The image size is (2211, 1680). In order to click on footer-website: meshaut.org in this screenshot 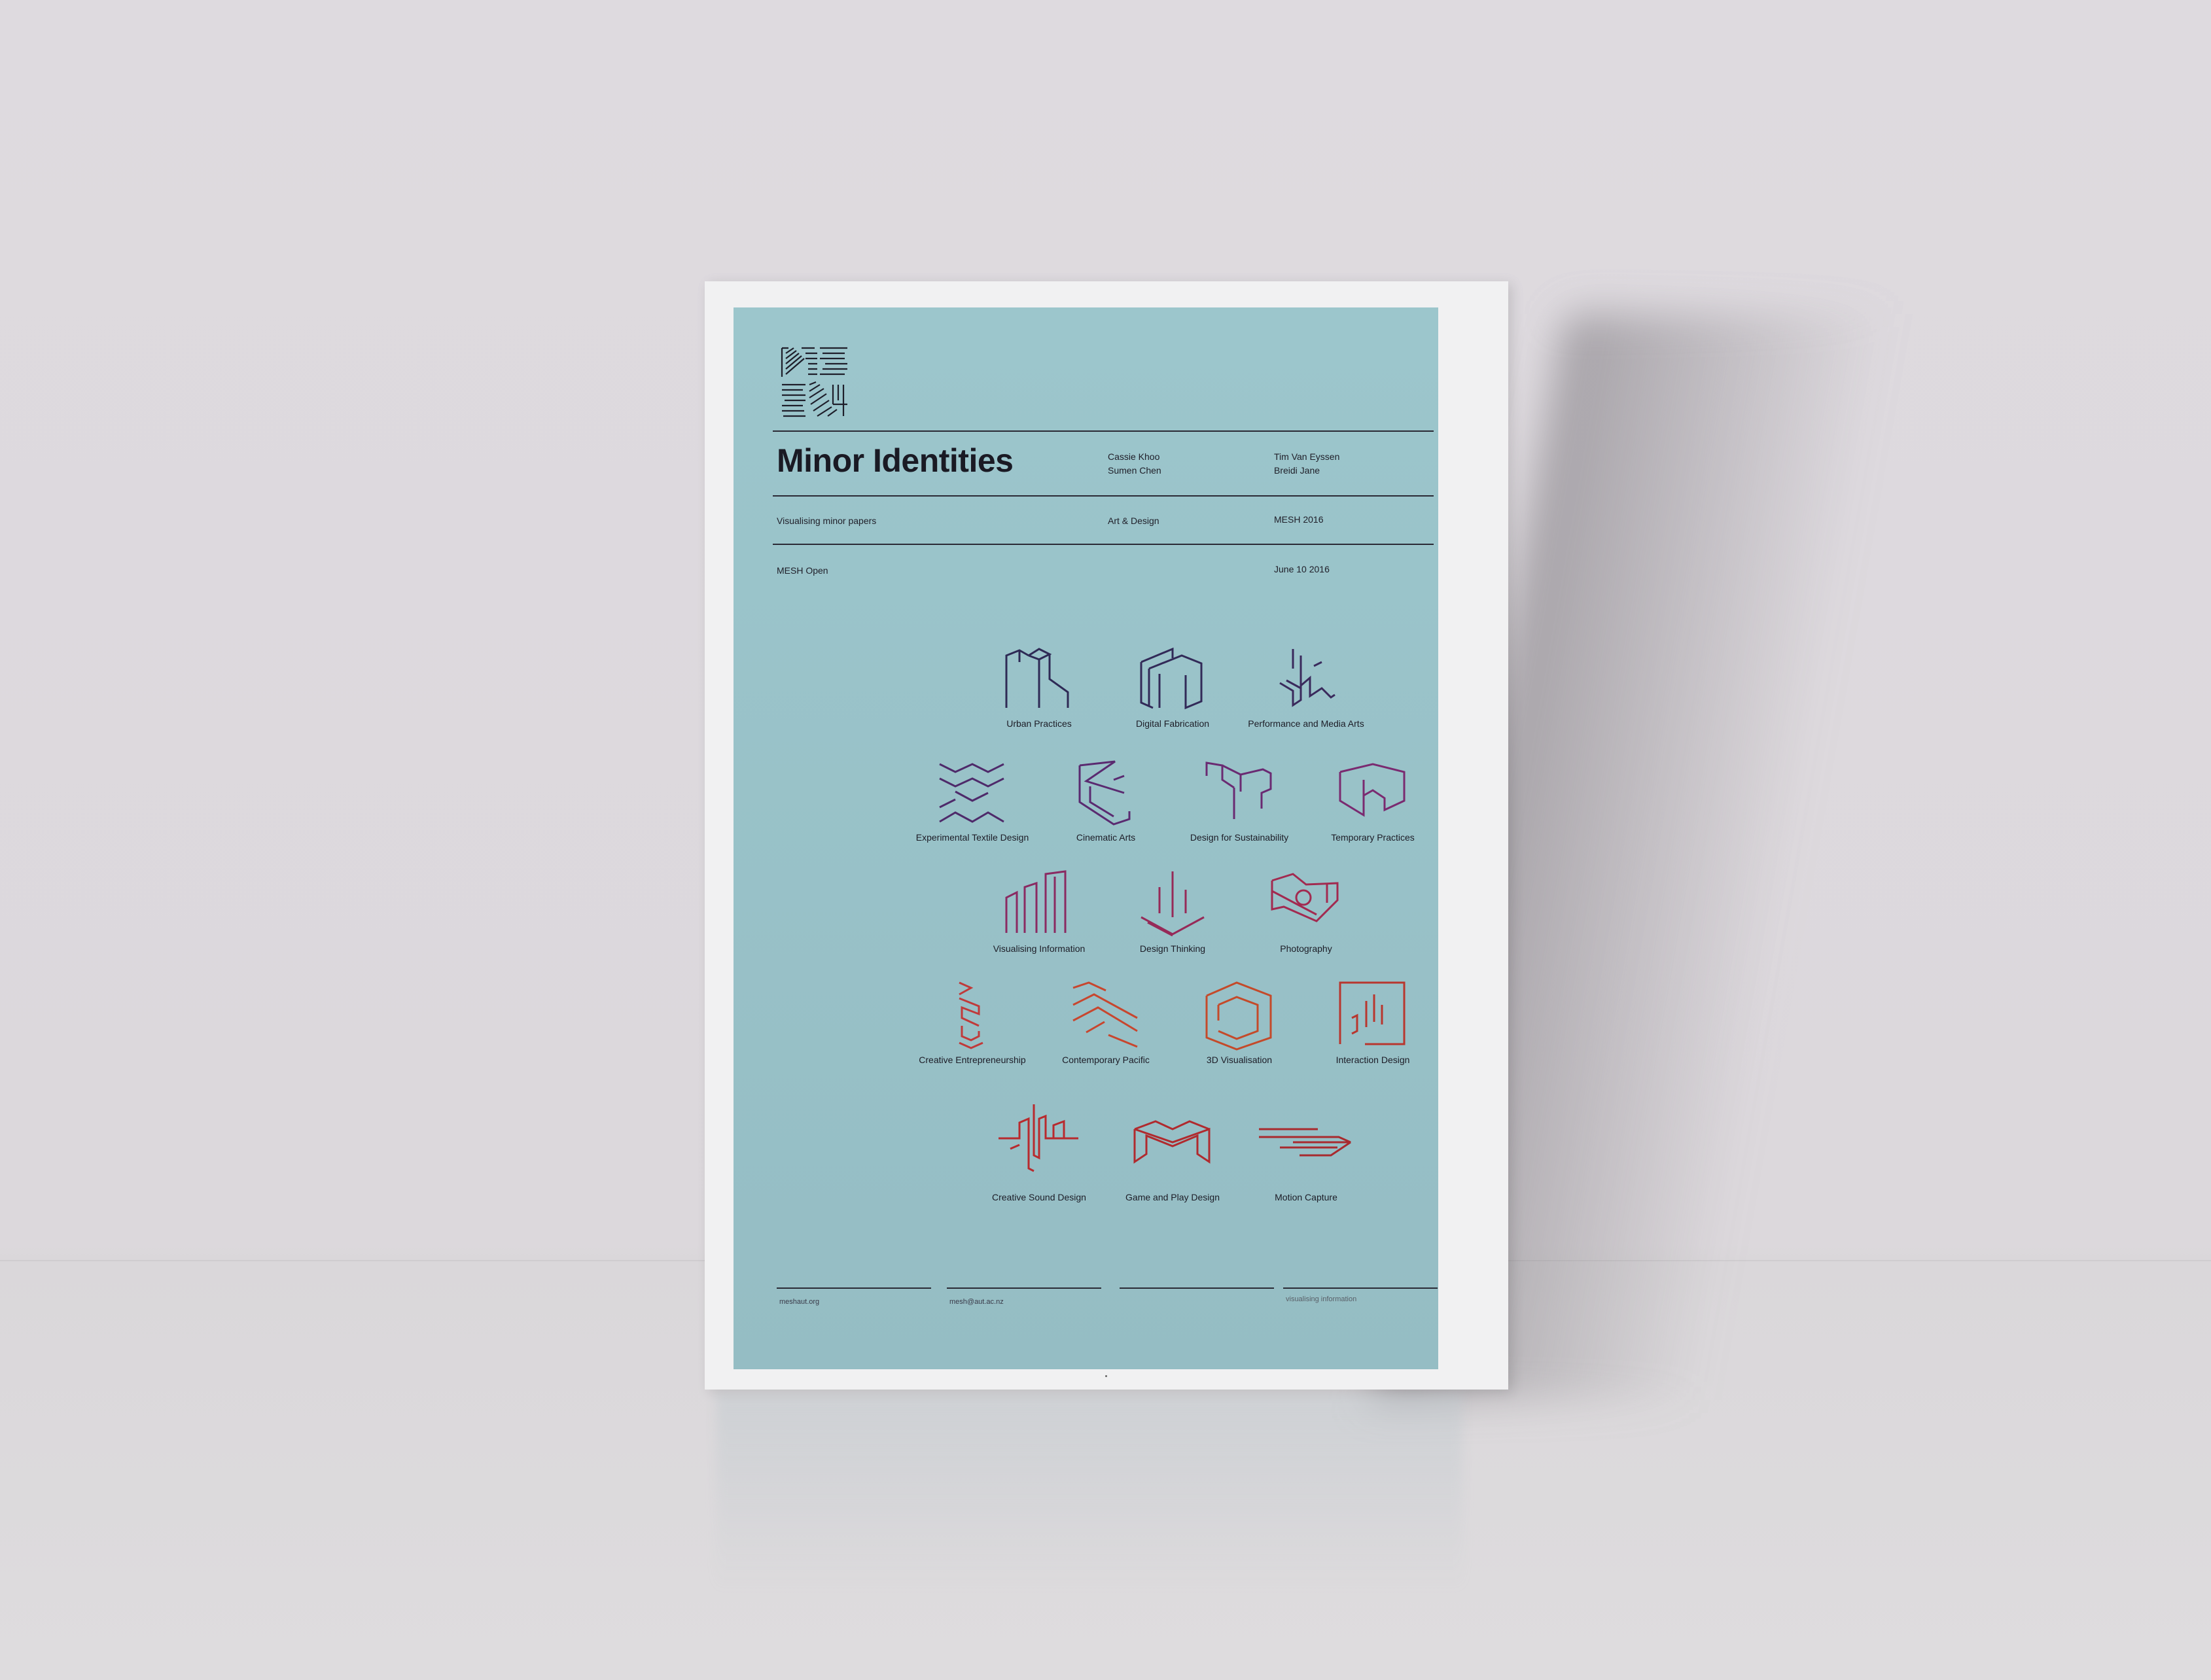, I will do `click(799, 1302)`.